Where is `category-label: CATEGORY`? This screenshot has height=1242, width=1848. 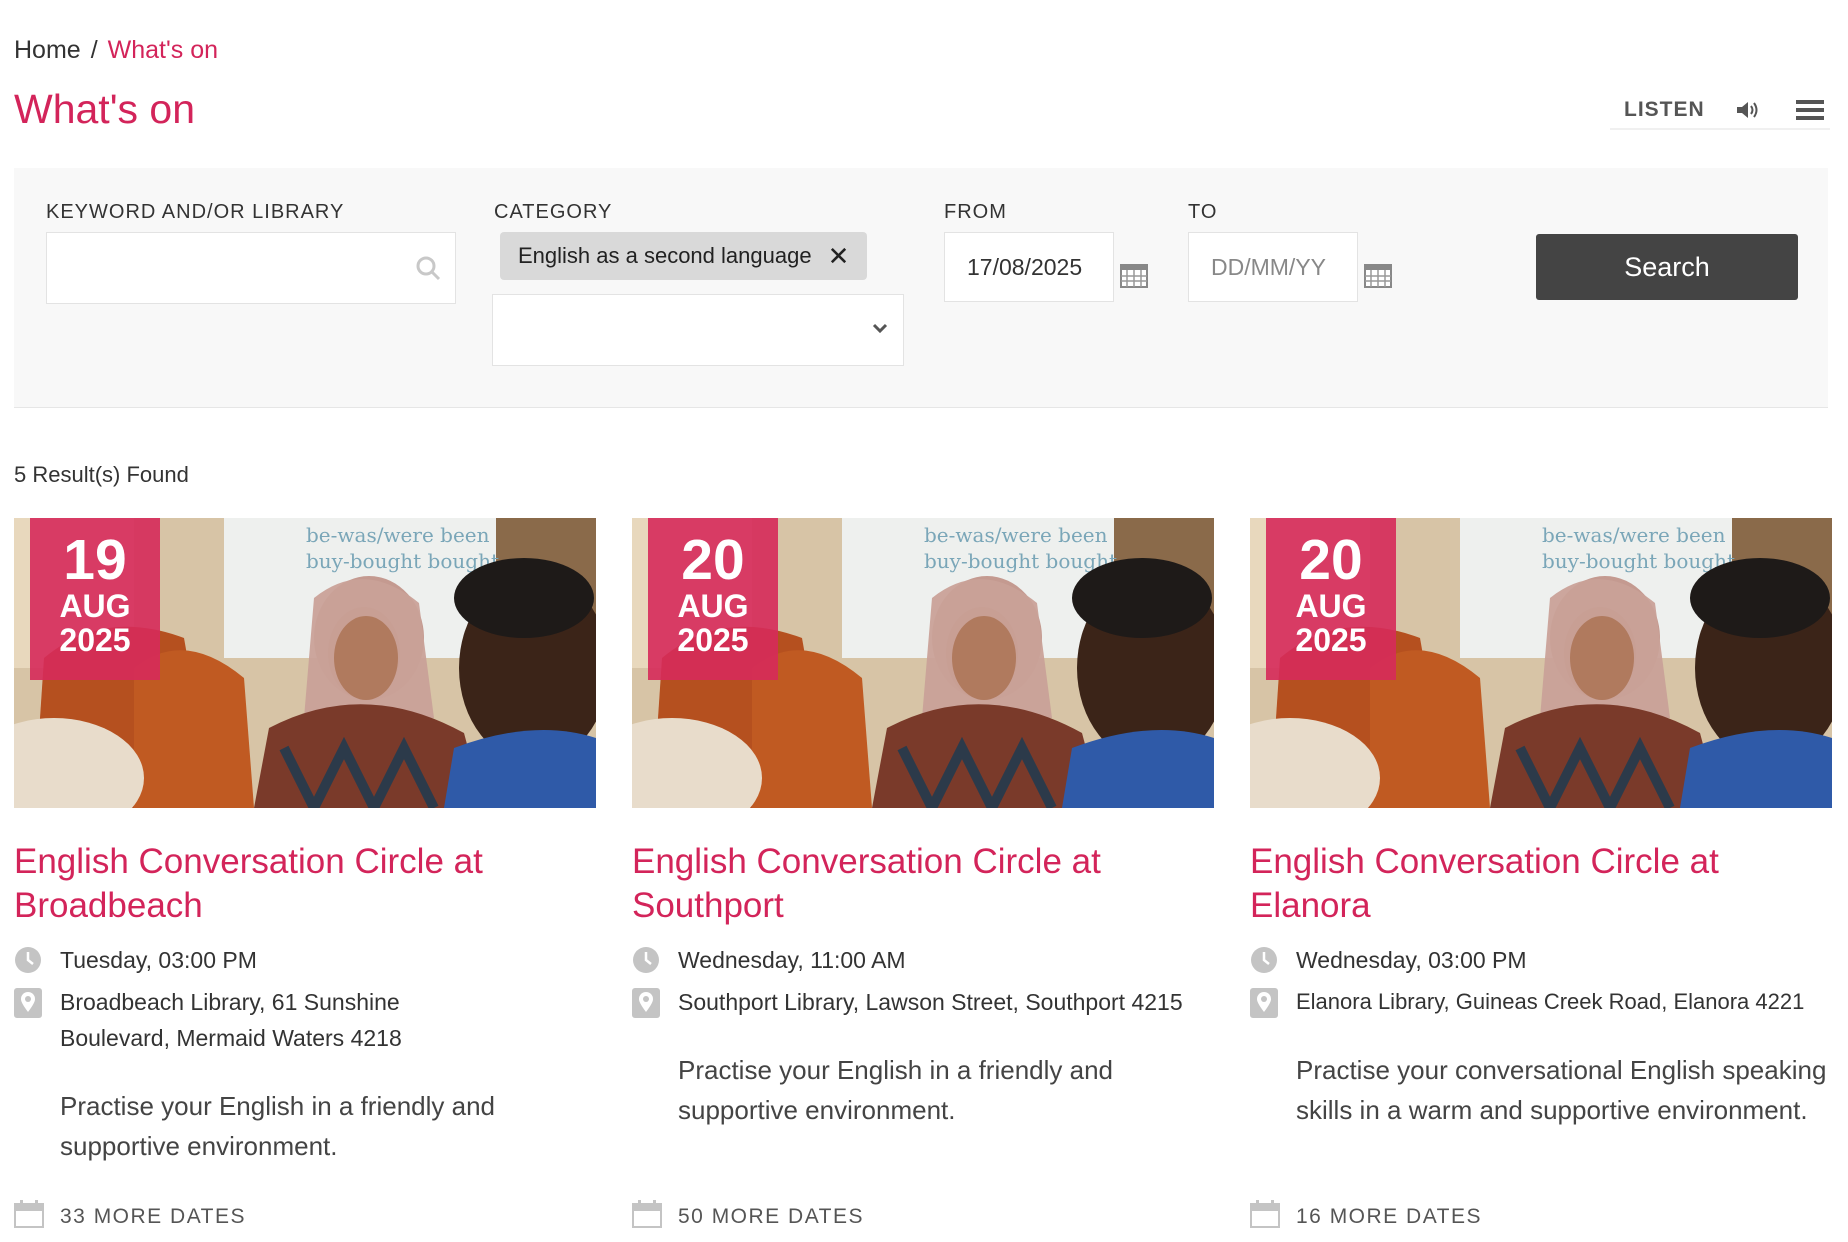
category-label: CATEGORY is located at coordinates (553, 212).